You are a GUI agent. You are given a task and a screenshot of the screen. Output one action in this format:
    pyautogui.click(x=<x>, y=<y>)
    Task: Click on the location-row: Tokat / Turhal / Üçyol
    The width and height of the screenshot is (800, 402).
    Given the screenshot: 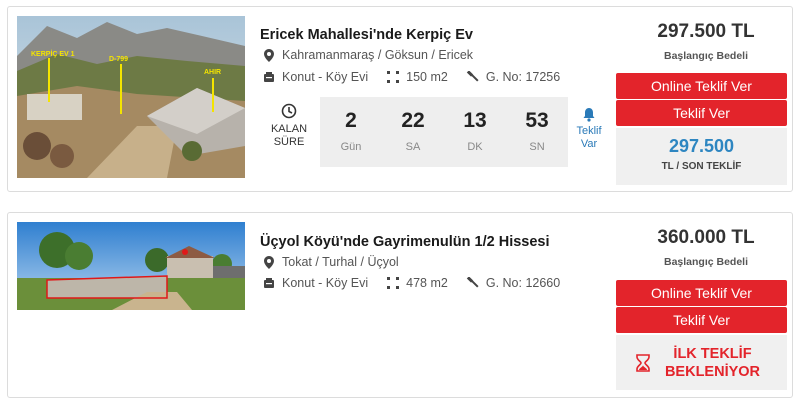 What is the action you would take?
    pyautogui.click(x=330, y=262)
    